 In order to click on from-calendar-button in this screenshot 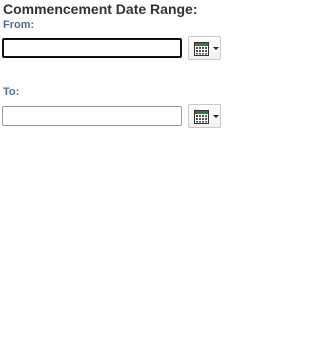, I will do `click(204, 48)`.